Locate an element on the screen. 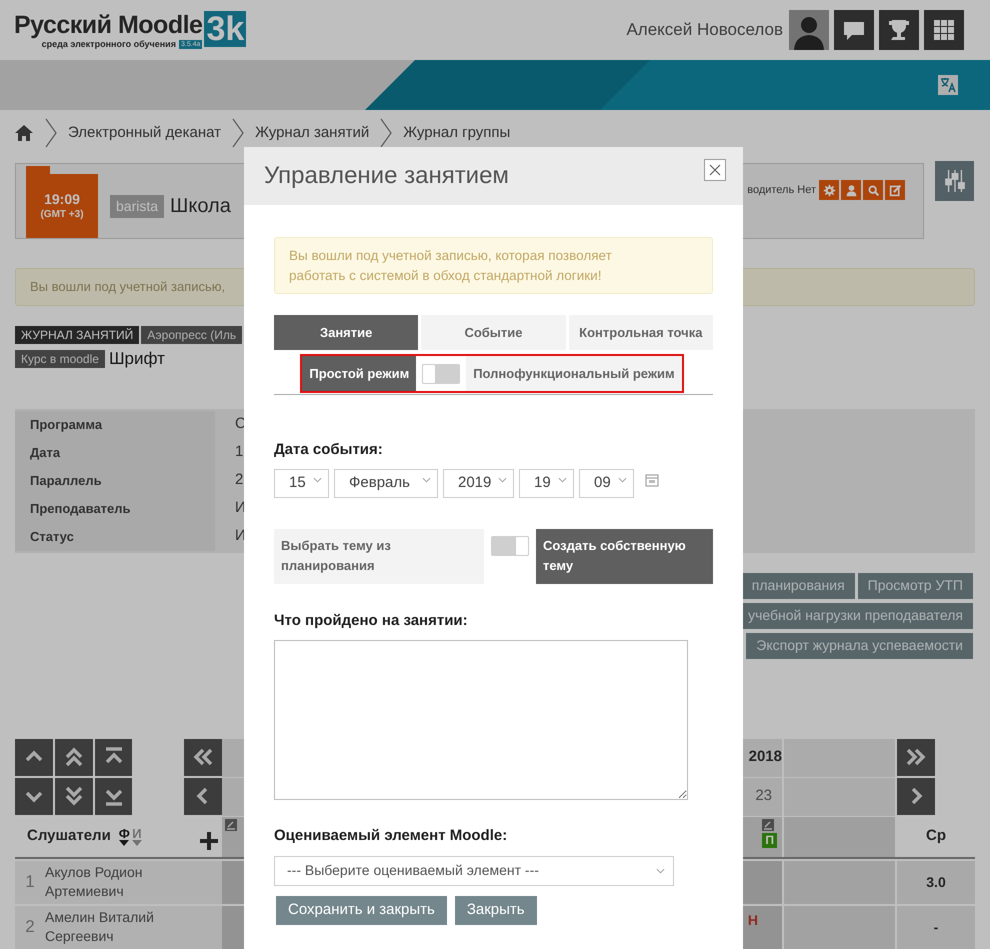 Image resolution: width=990 pixels, height=949 pixels. search-button is located at coordinates (873, 190).